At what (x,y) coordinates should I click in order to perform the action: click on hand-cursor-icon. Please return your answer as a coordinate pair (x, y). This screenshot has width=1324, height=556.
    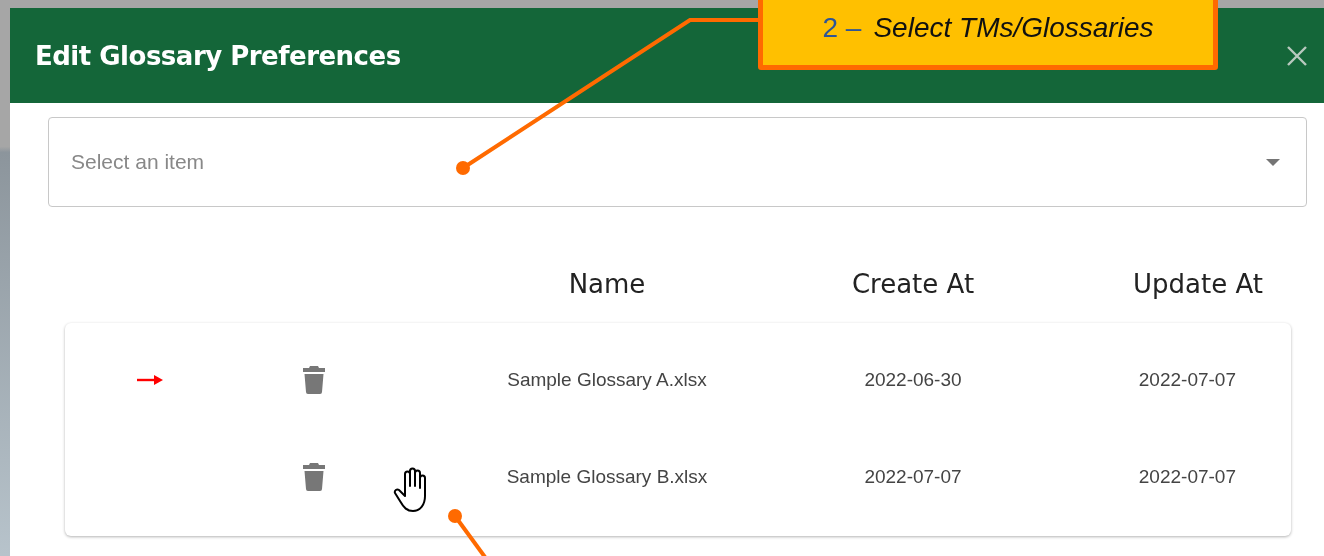
    Looking at the image, I should click on (409, 489).